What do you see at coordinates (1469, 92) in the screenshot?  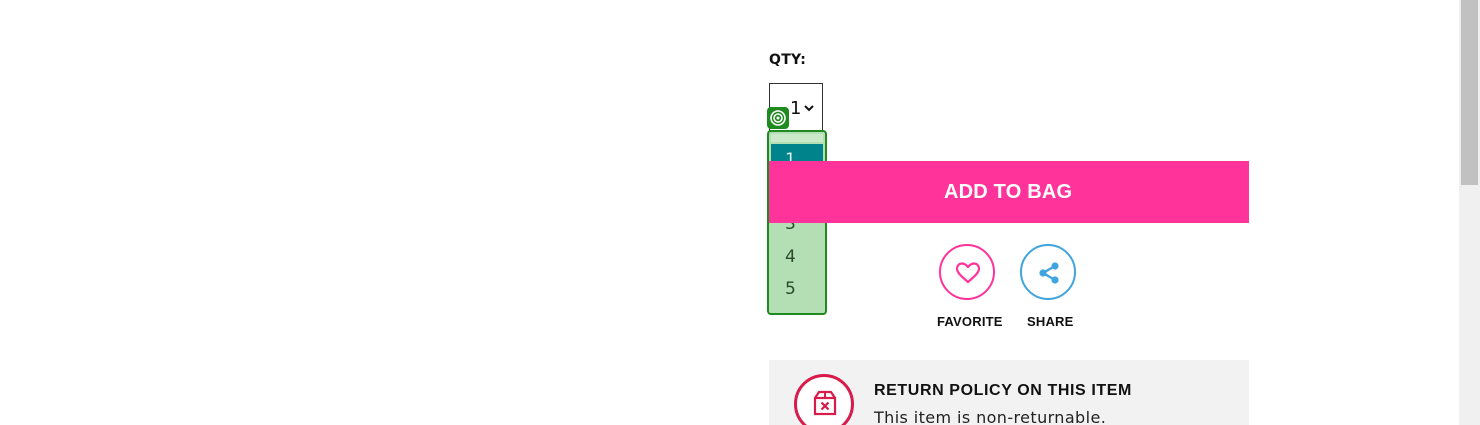 I see `scrollbar-thumb` at bounding box center [1469, 92].